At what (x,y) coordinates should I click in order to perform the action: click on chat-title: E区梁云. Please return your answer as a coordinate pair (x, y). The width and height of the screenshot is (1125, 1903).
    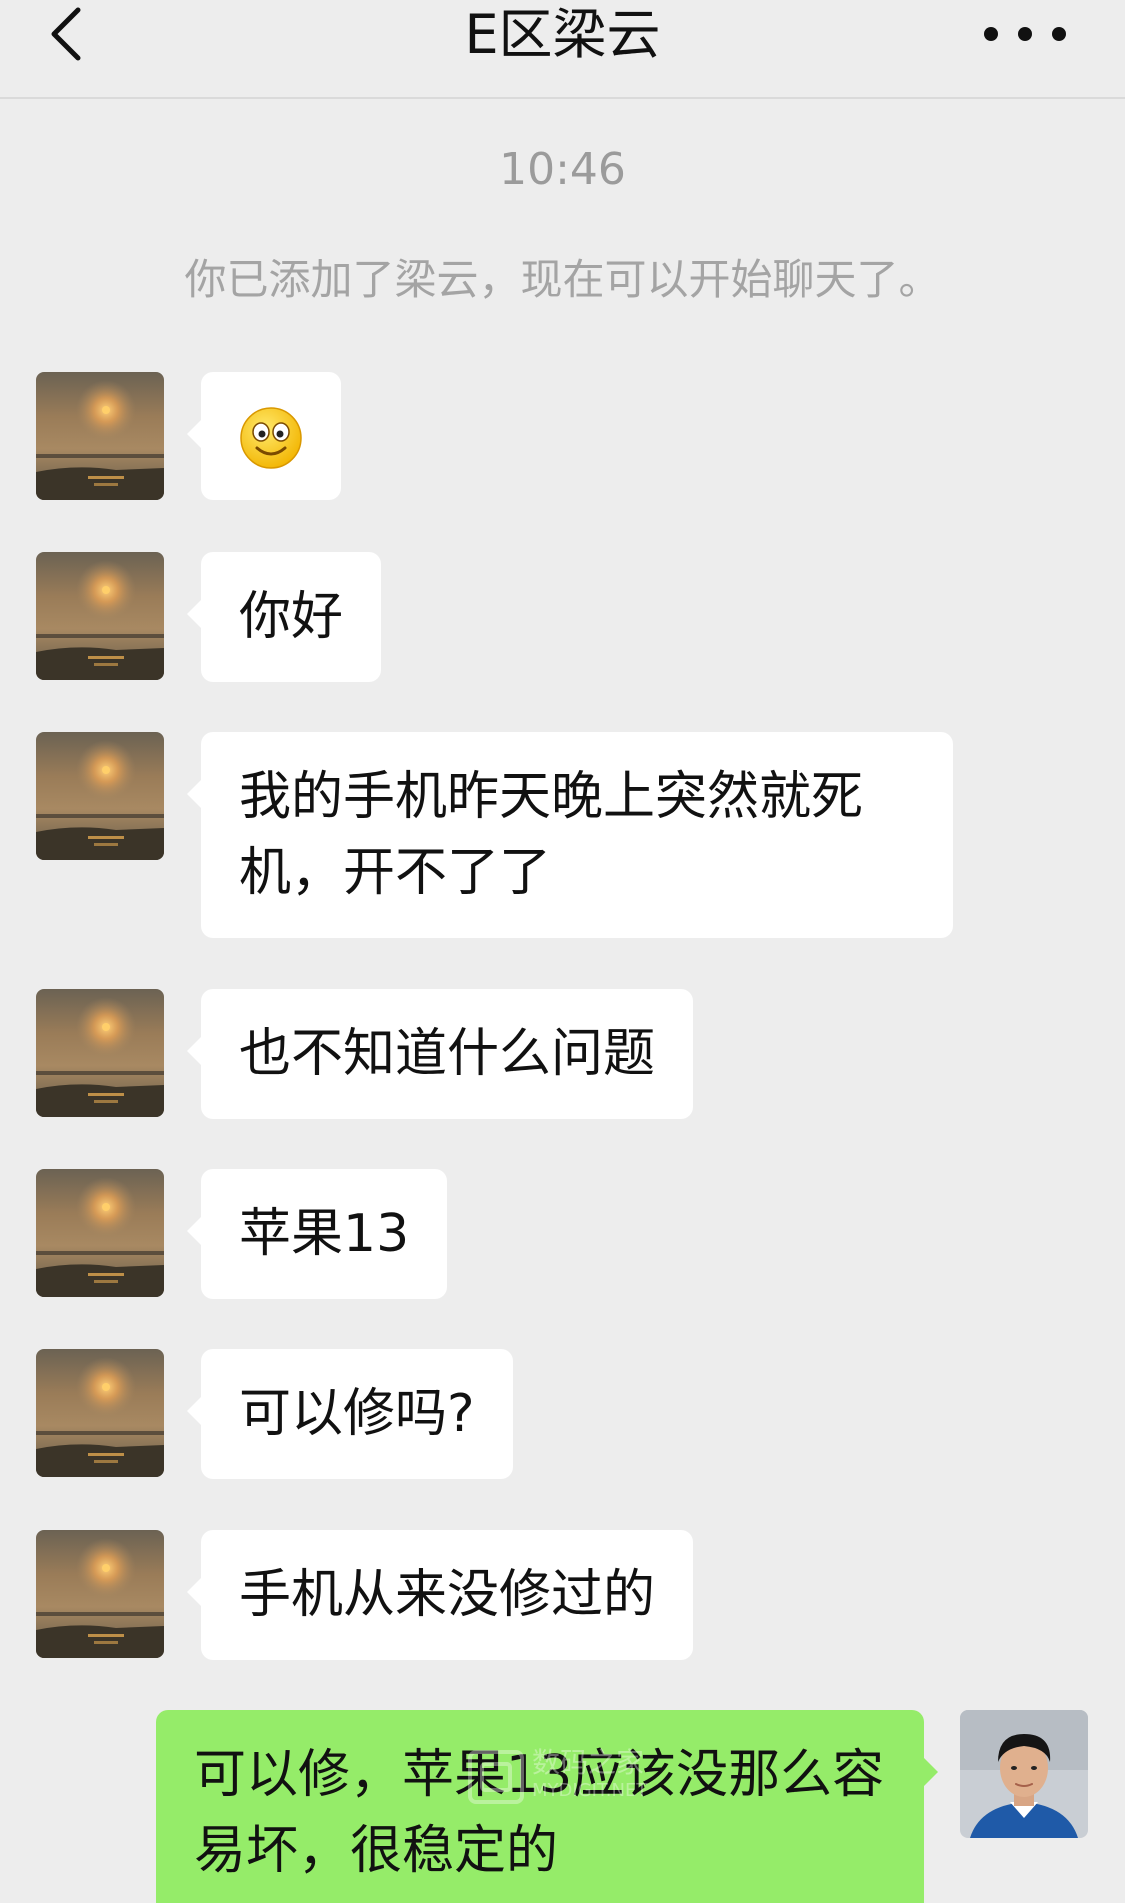
    Looking at the image, I should click on (562, 34).